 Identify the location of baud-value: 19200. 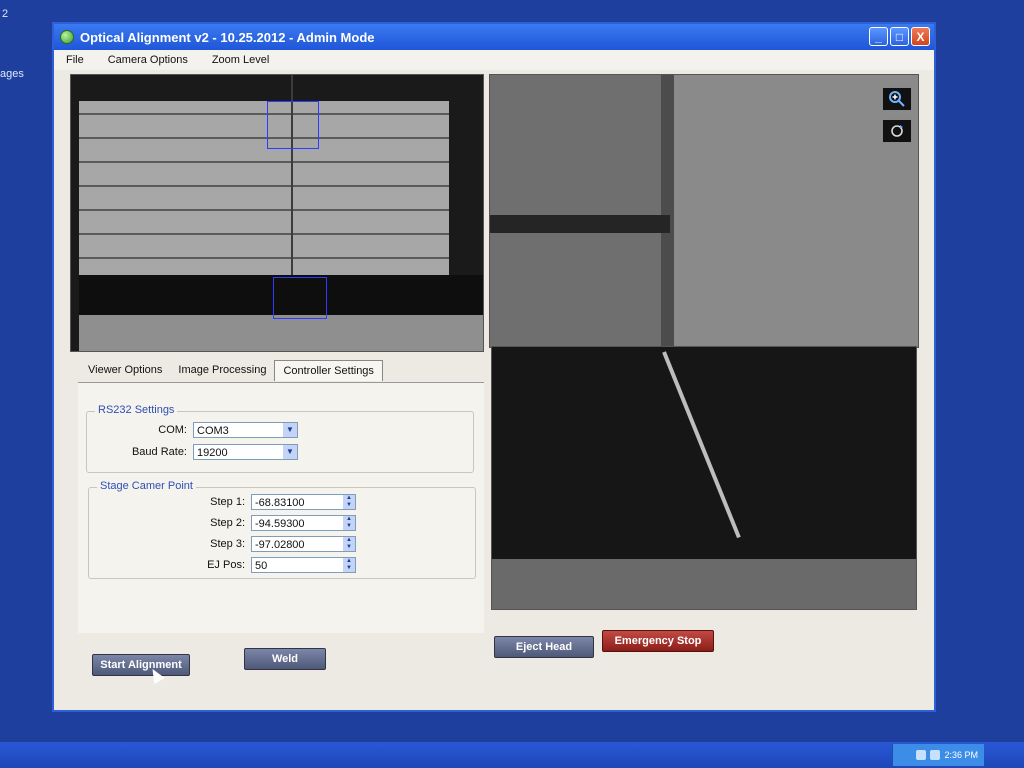
(212, 453).